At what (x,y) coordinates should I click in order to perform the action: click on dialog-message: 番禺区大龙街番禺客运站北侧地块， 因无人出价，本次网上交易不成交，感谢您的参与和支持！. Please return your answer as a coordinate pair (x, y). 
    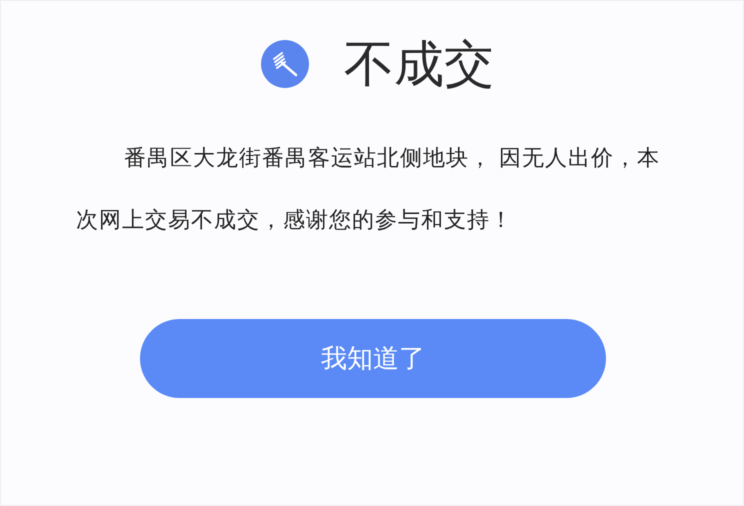
    Looking at the image, I should click on (369, 189).